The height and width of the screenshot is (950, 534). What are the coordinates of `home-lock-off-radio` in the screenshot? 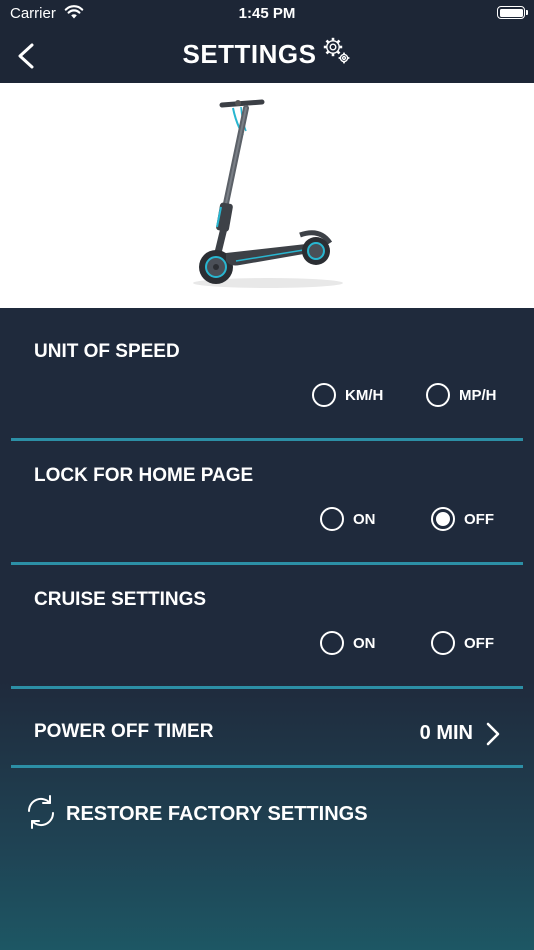 It's located at (443, 519).